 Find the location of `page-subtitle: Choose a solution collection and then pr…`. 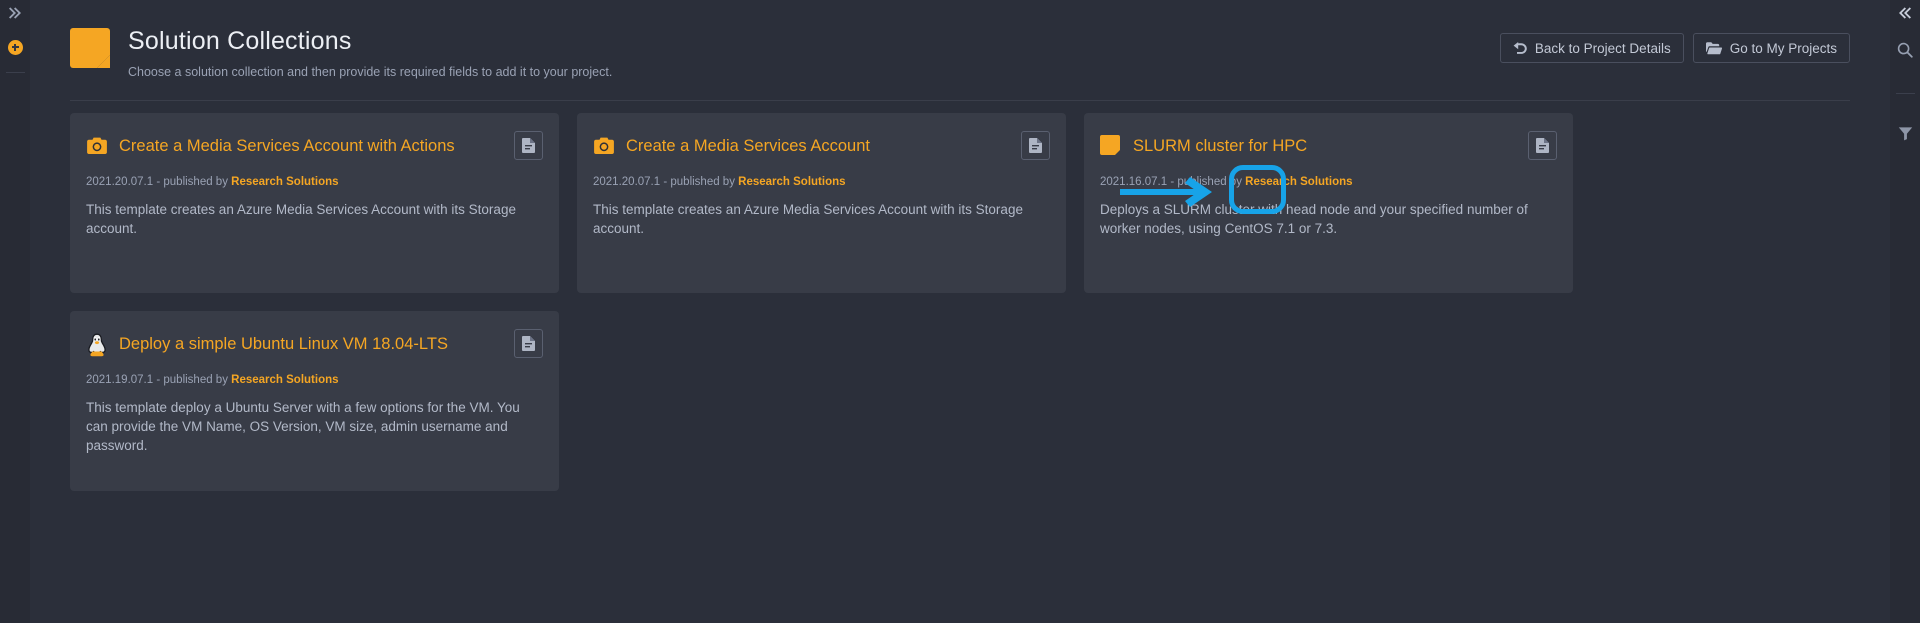

page-subtitle: Choose a solution collection and then pr… is located at coordinates (370, 72).